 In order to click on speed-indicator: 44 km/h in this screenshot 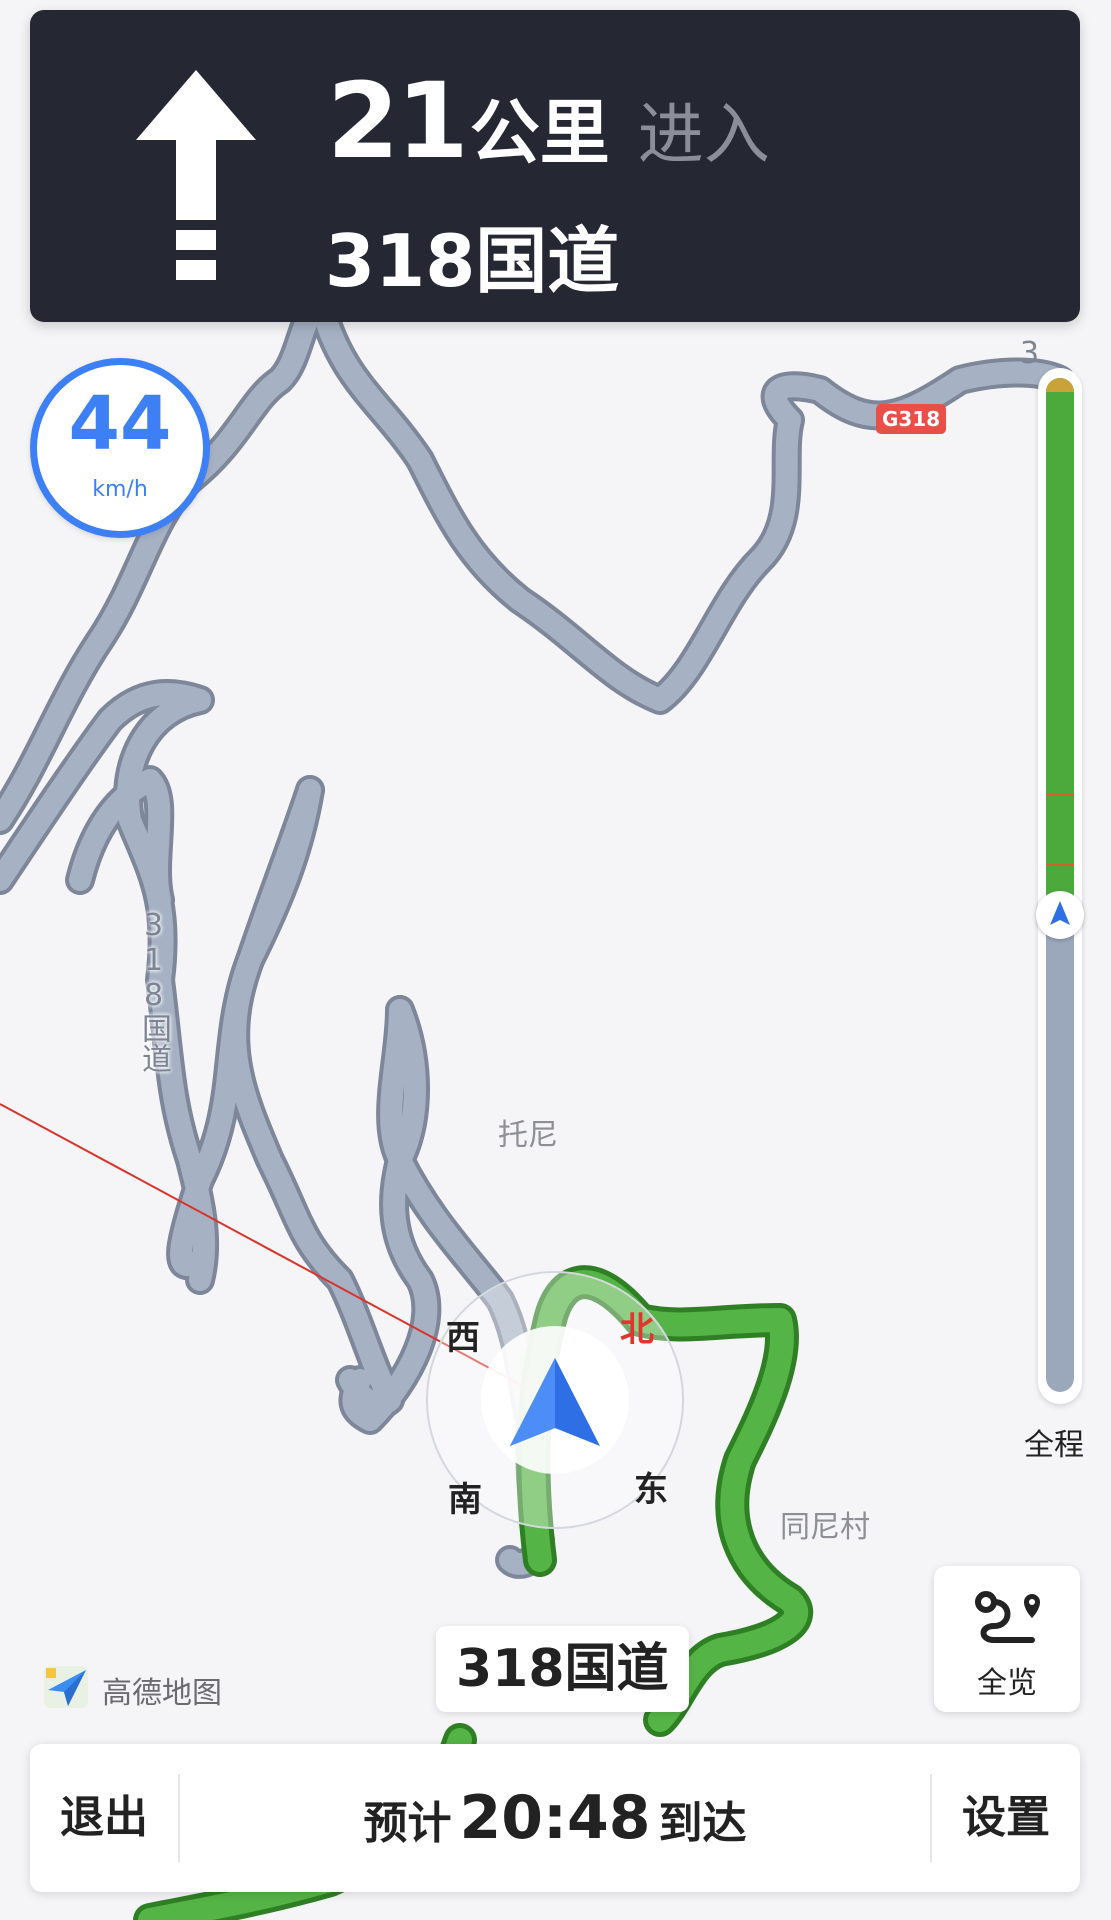, I will do `click(120, 448)`.